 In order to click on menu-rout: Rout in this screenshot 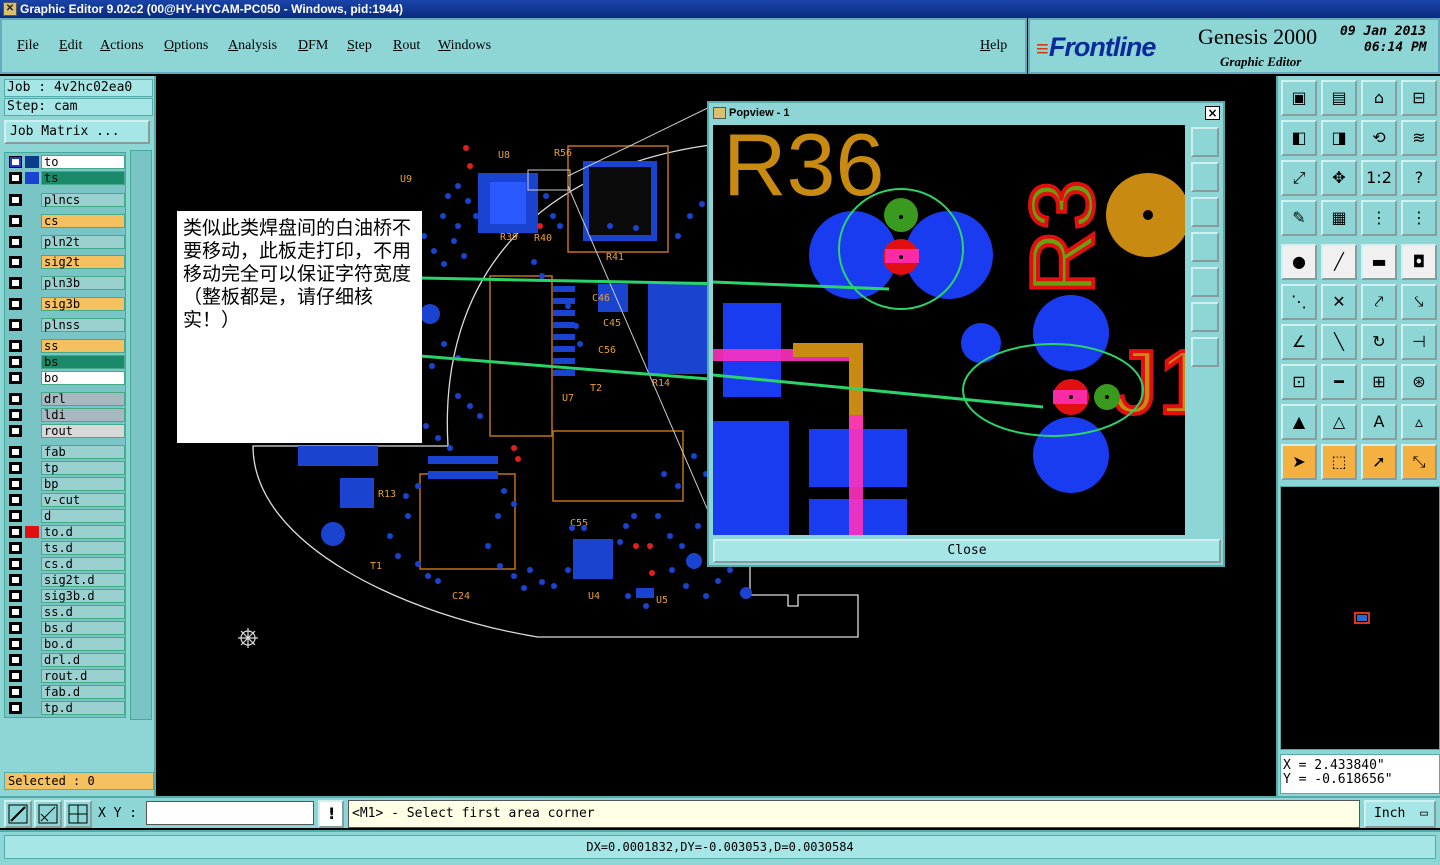, I will do `click(406, 46)`.